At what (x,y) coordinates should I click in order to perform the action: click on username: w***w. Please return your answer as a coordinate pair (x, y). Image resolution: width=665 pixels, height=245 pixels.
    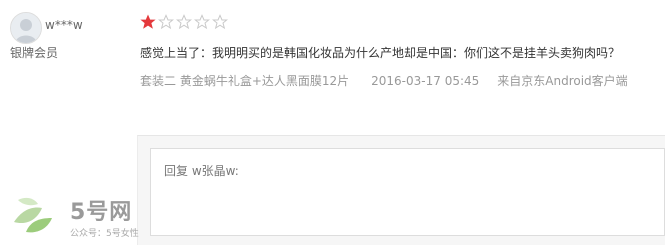
    Looking at the image, I should click on (64, 25).